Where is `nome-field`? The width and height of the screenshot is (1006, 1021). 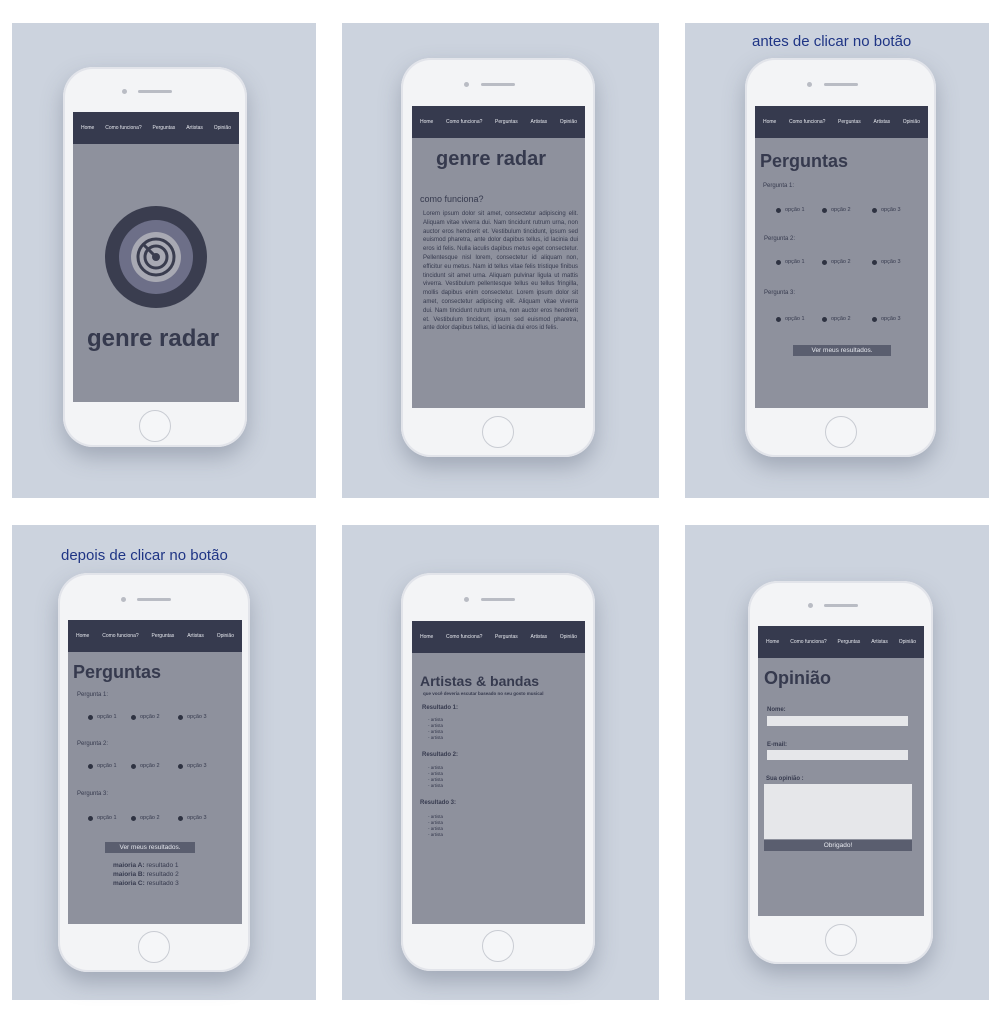 nome-field is located at coordinates (837, 721).